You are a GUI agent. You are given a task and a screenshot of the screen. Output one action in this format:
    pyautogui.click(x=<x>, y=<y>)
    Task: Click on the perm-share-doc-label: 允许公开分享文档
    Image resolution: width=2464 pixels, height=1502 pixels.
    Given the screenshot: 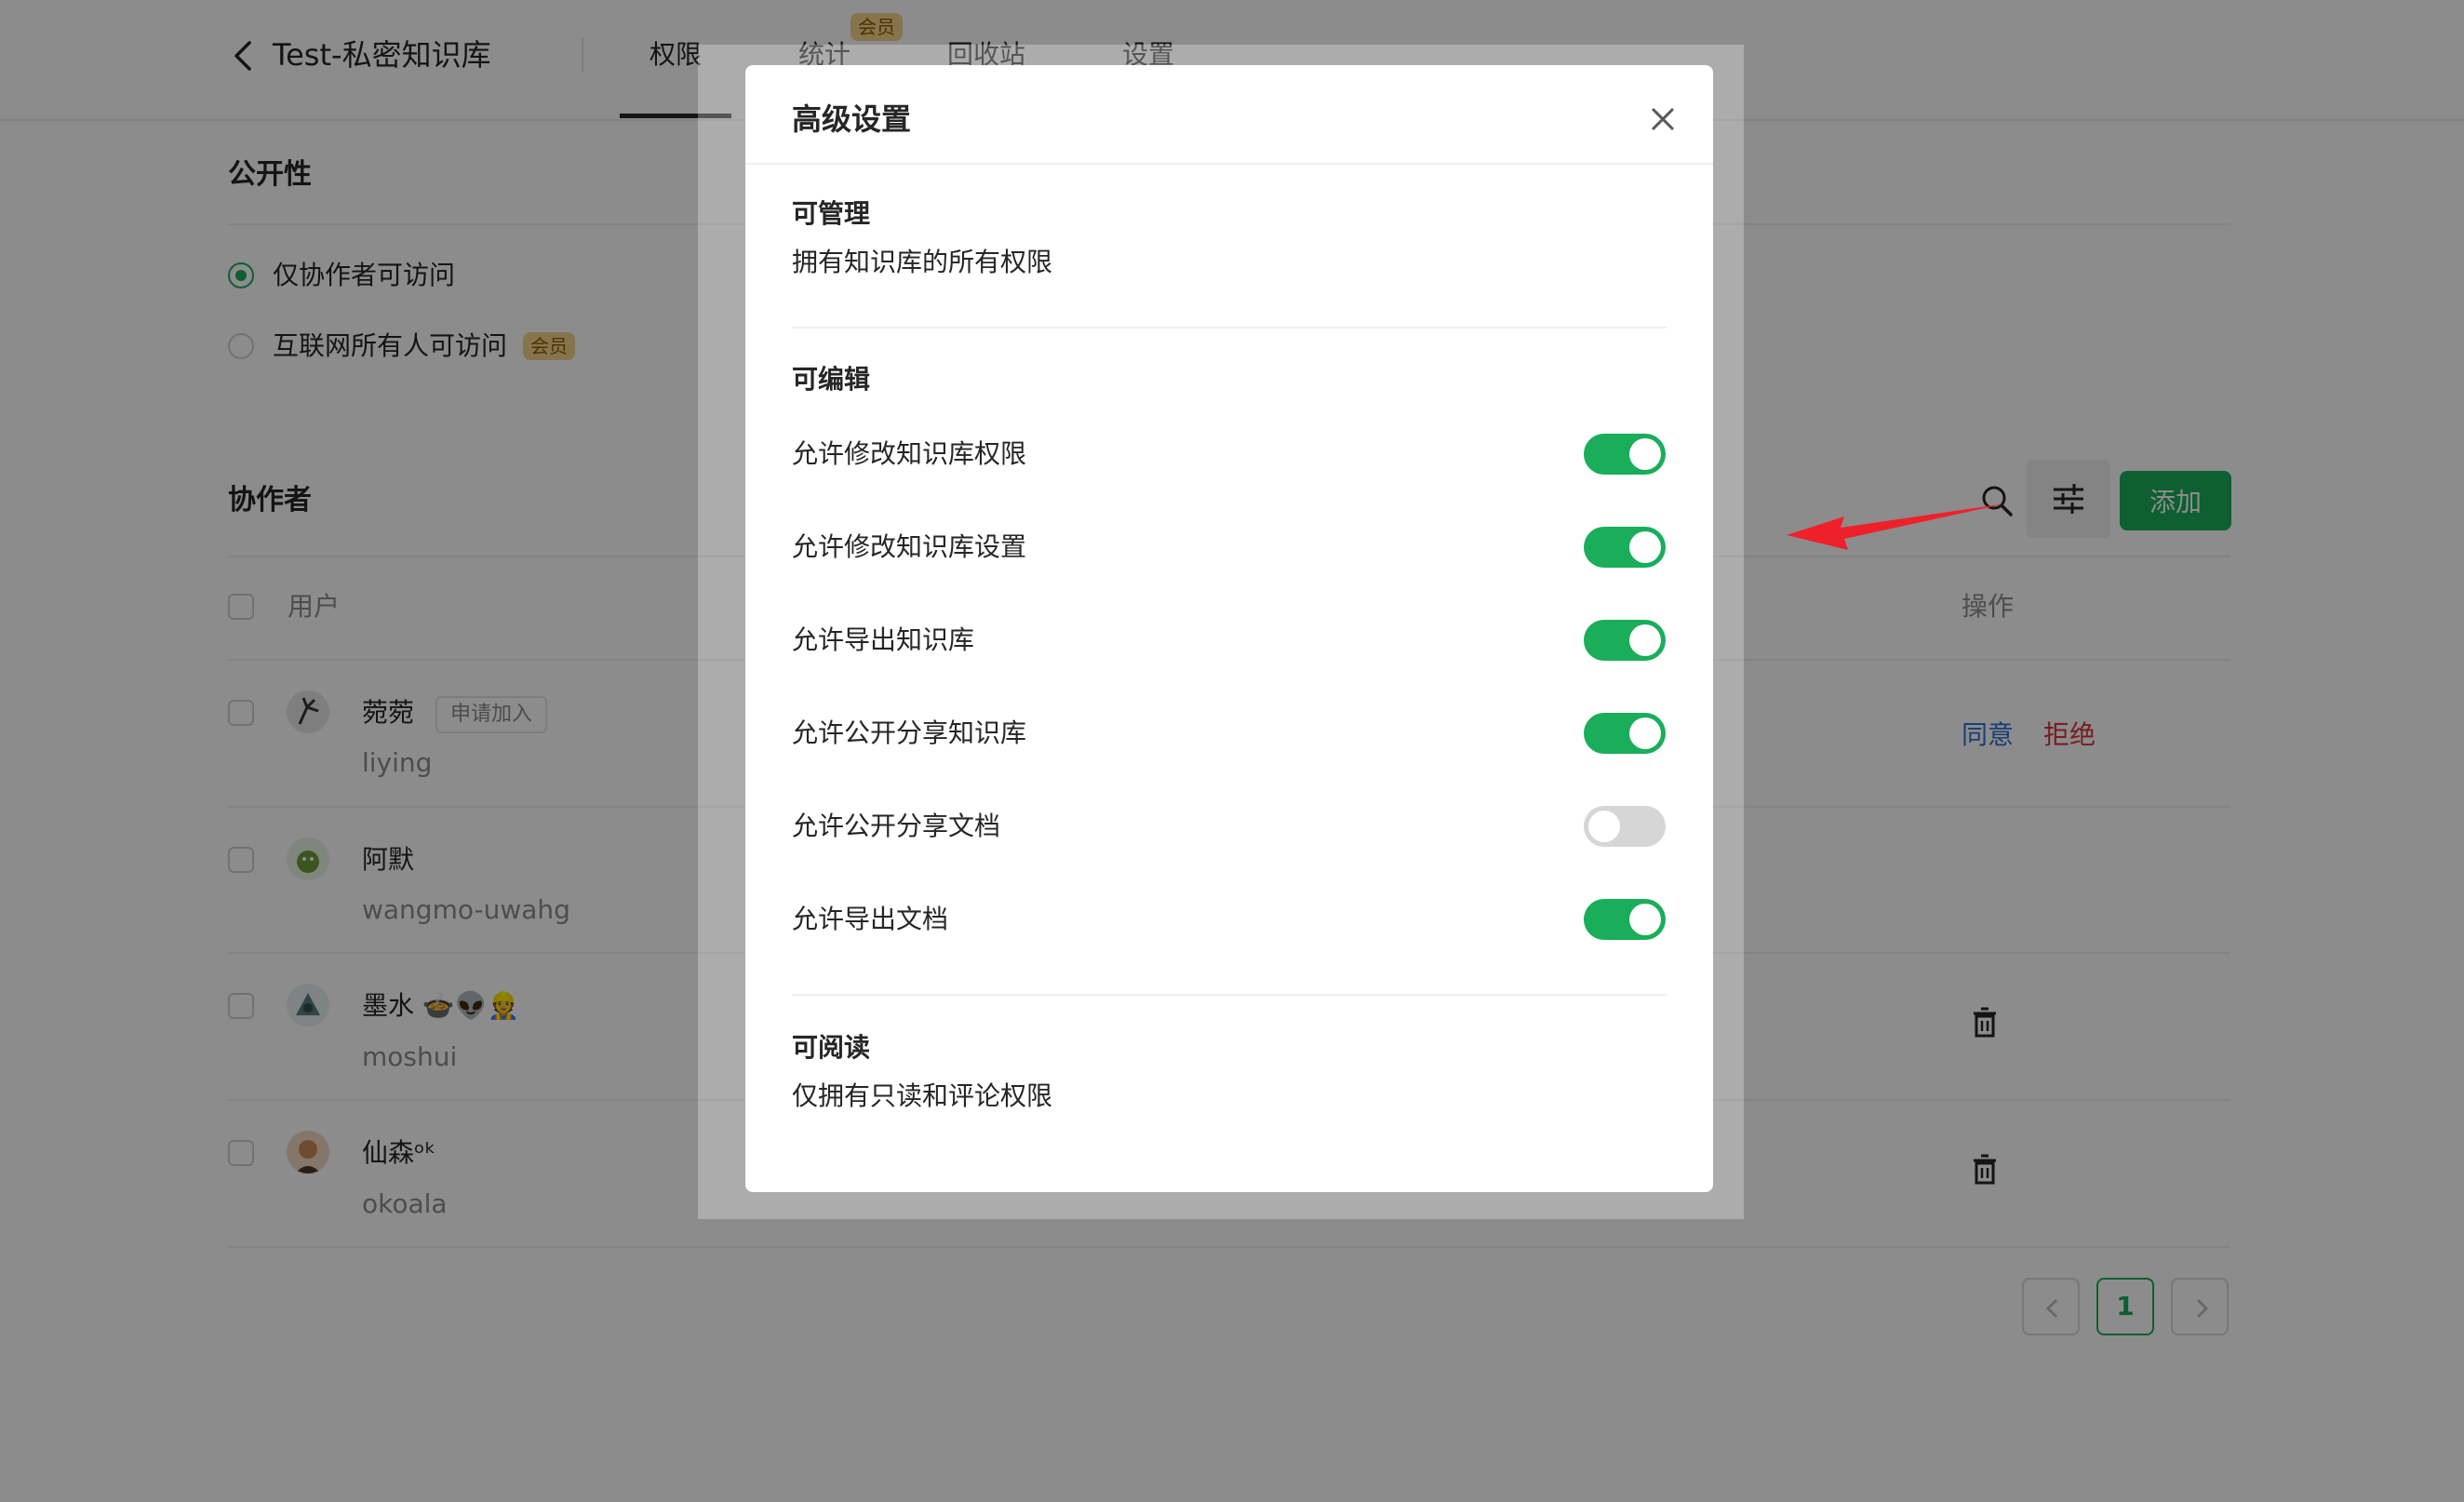 What is the action you would take?
    pyautogui.click(x=896, y=826)
    